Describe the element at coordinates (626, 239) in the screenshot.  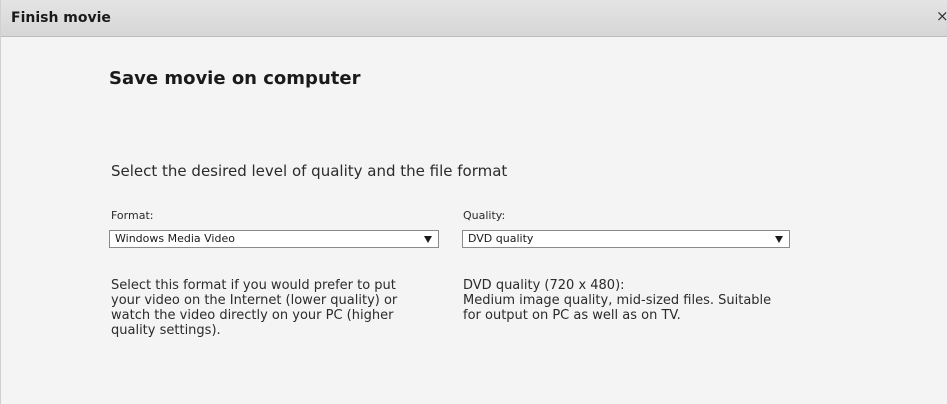
I see `quality-select: DVD quality` at that location.